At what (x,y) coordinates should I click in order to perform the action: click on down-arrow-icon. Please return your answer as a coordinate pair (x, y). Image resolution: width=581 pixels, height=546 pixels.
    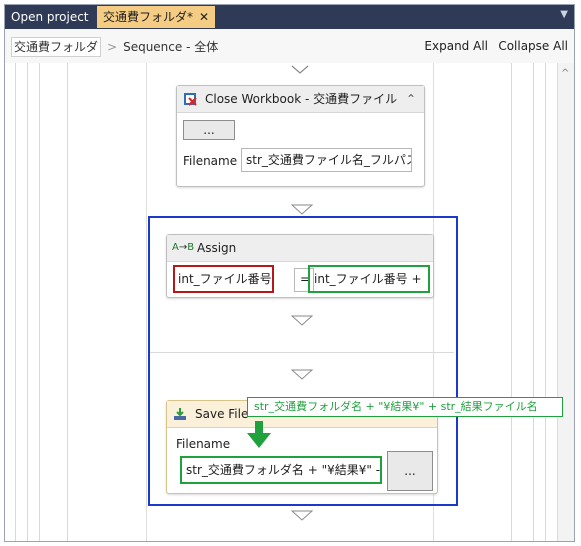
    Looking at the image, I should click on (259, 434).